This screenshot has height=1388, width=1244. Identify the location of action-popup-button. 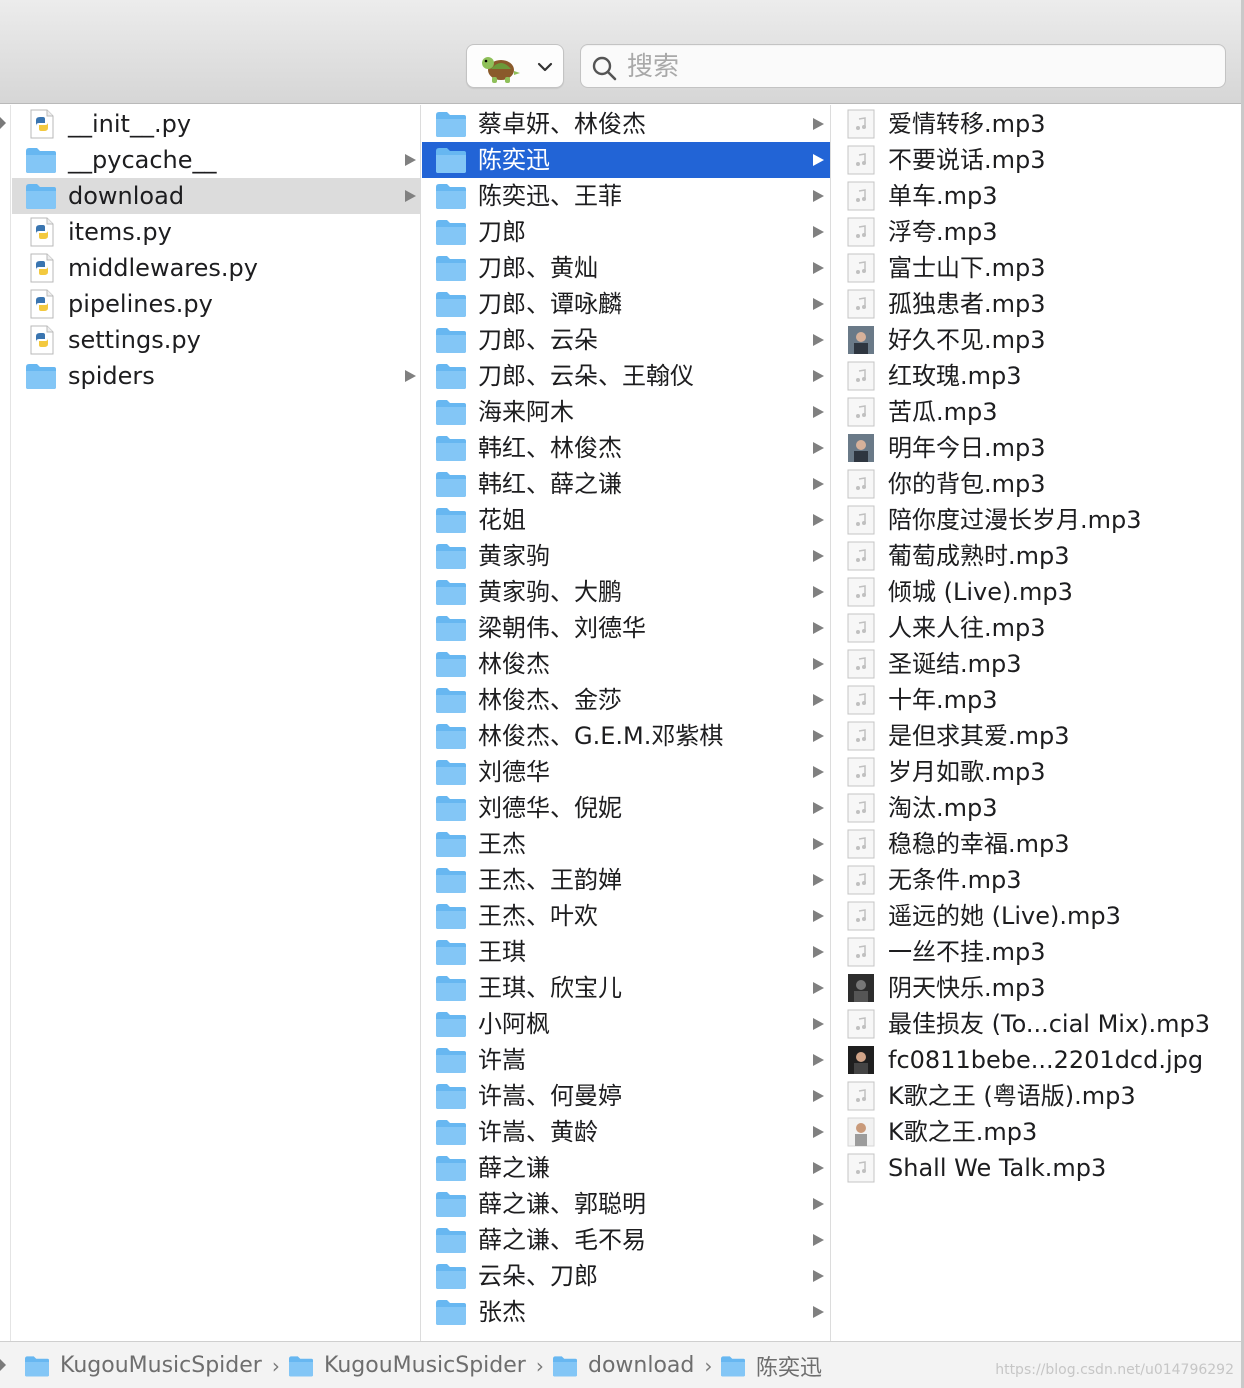
(515, 66).